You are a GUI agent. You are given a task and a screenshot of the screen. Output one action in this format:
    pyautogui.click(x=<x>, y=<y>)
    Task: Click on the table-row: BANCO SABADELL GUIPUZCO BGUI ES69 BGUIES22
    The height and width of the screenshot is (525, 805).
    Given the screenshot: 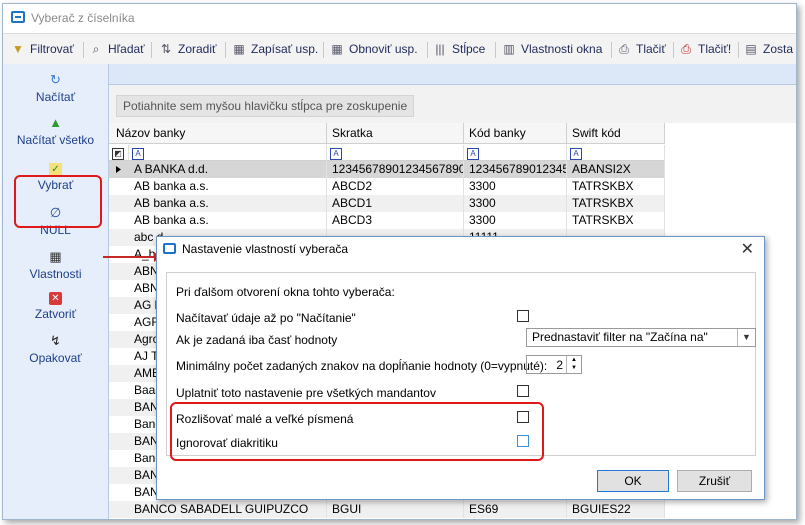 What is the action you would take?
    pyautogui.click(x=387, y=509)
    